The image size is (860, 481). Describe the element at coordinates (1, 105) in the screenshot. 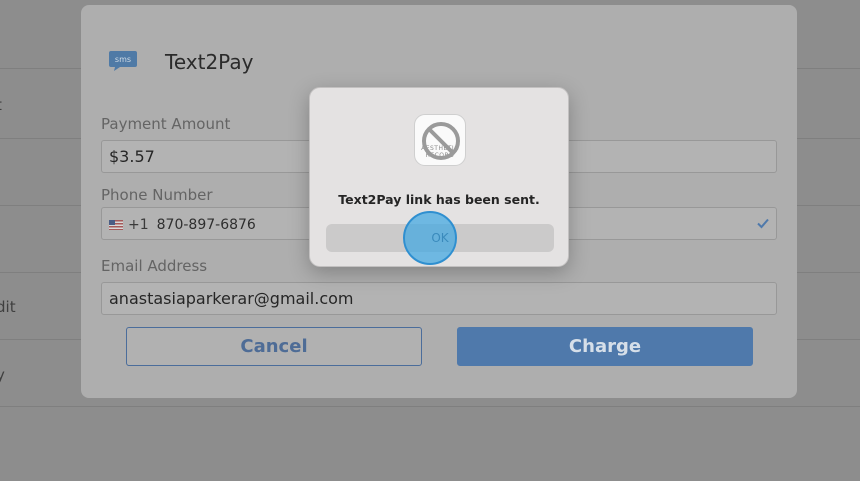

I see `background-label: t` at that location.